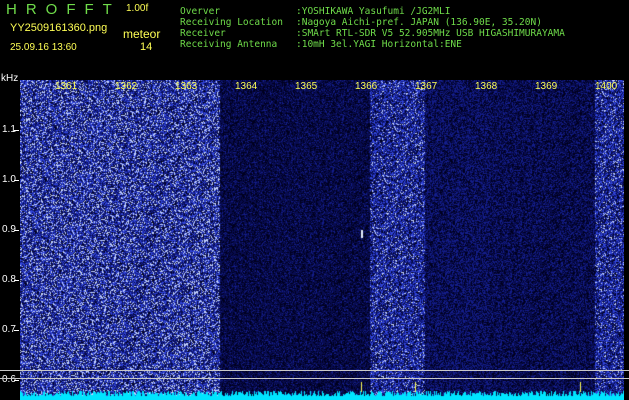 Image resolution: width=629 pixels, height=400 pixels. What do you see at coordinates (606, 86) in the screenshot?
I see `time-tick: 1400` at bounding box center [606, 86].